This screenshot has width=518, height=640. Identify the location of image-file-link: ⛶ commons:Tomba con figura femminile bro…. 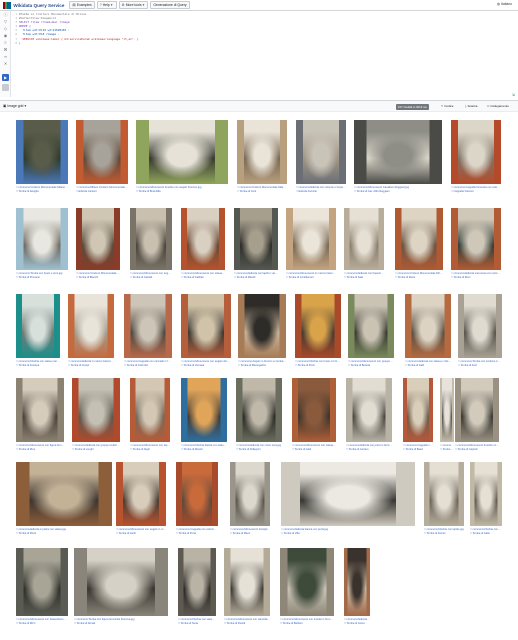
(121, 619).